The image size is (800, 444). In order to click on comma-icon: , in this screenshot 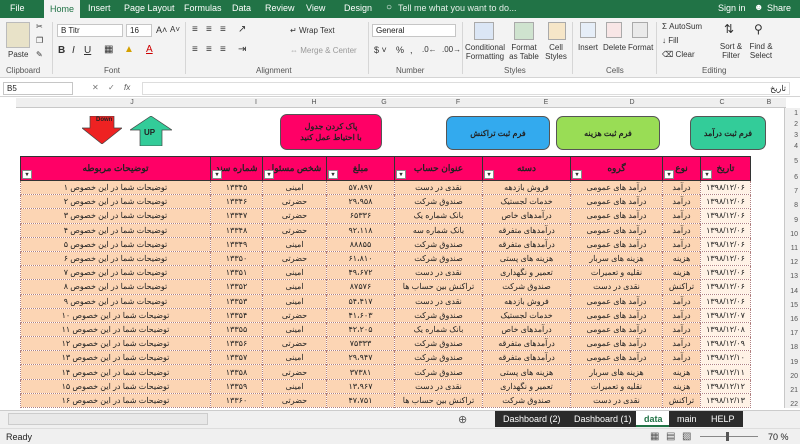, I will do `click(411, 50)`.